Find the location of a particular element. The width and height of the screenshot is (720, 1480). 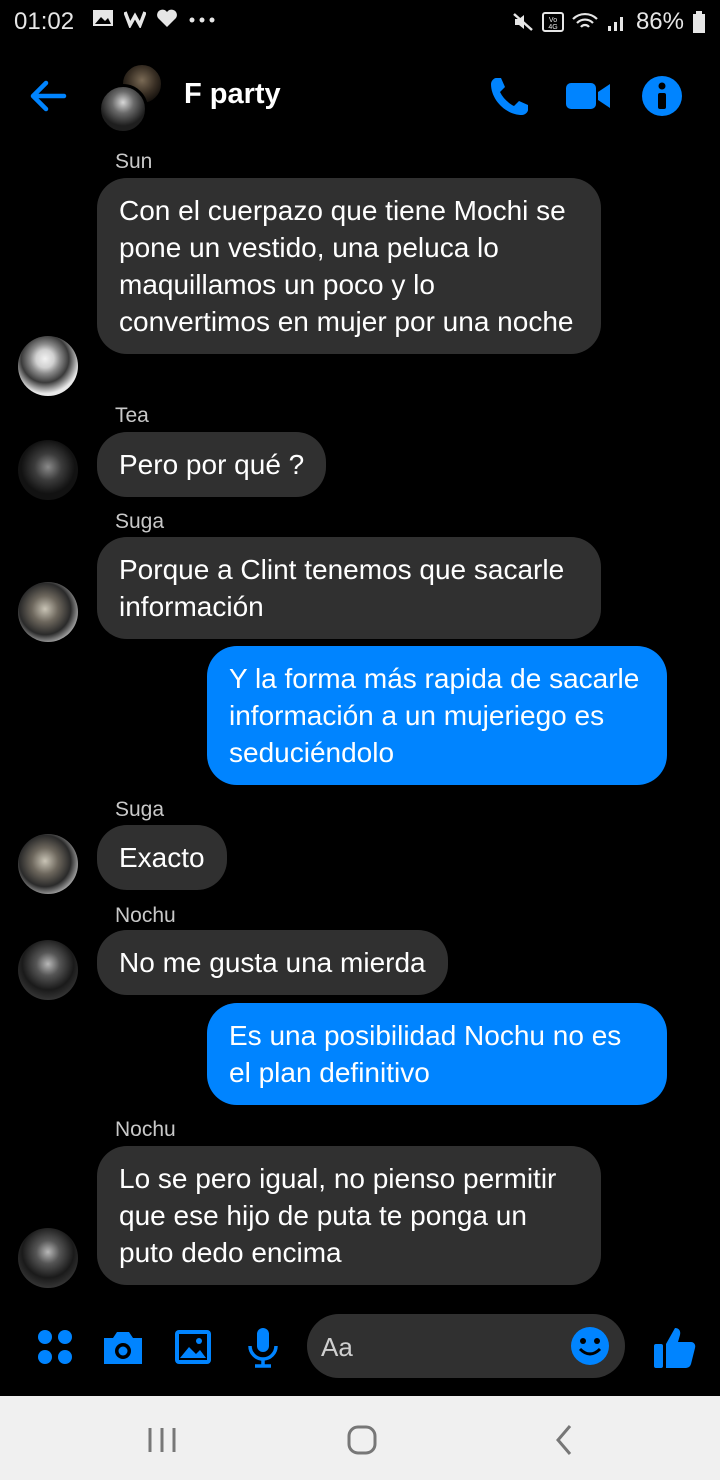

signal-icon is located at coordinates (615, 24).